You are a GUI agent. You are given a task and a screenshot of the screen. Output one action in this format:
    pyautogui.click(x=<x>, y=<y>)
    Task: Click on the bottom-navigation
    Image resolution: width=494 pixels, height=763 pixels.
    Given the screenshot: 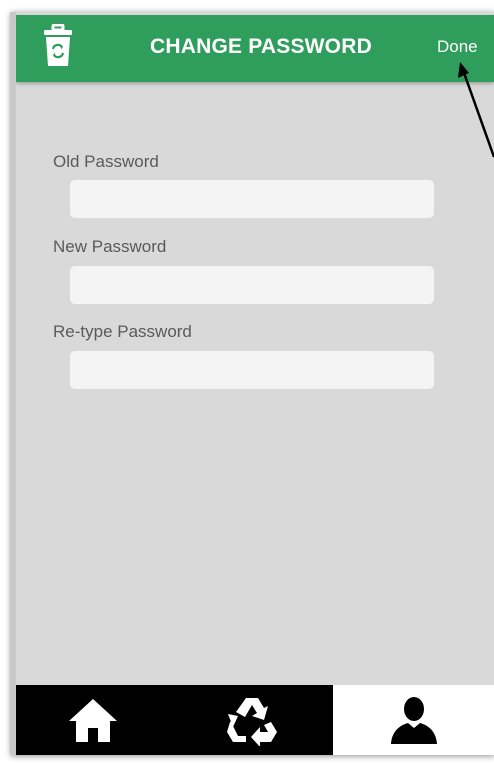 What is the action you would take?
    pyautogui.click(x=255, y=720)
    